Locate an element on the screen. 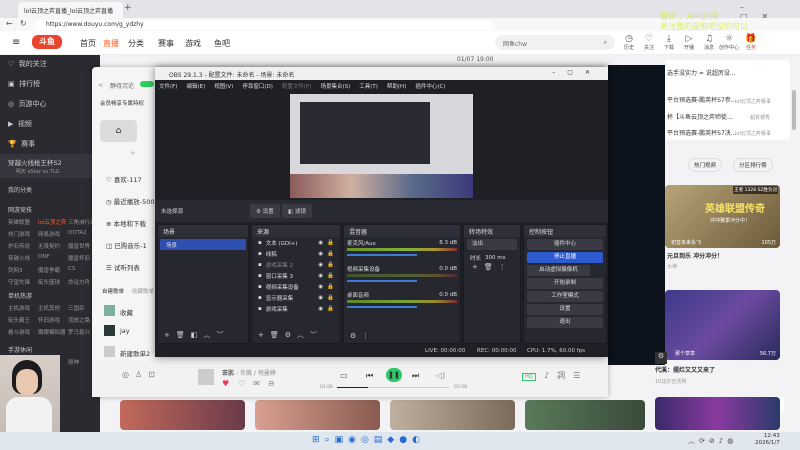 Image resolution: width=800 pixels, height=450 pixels. nav-events: 赛事 is located at coordinates (166, 43).